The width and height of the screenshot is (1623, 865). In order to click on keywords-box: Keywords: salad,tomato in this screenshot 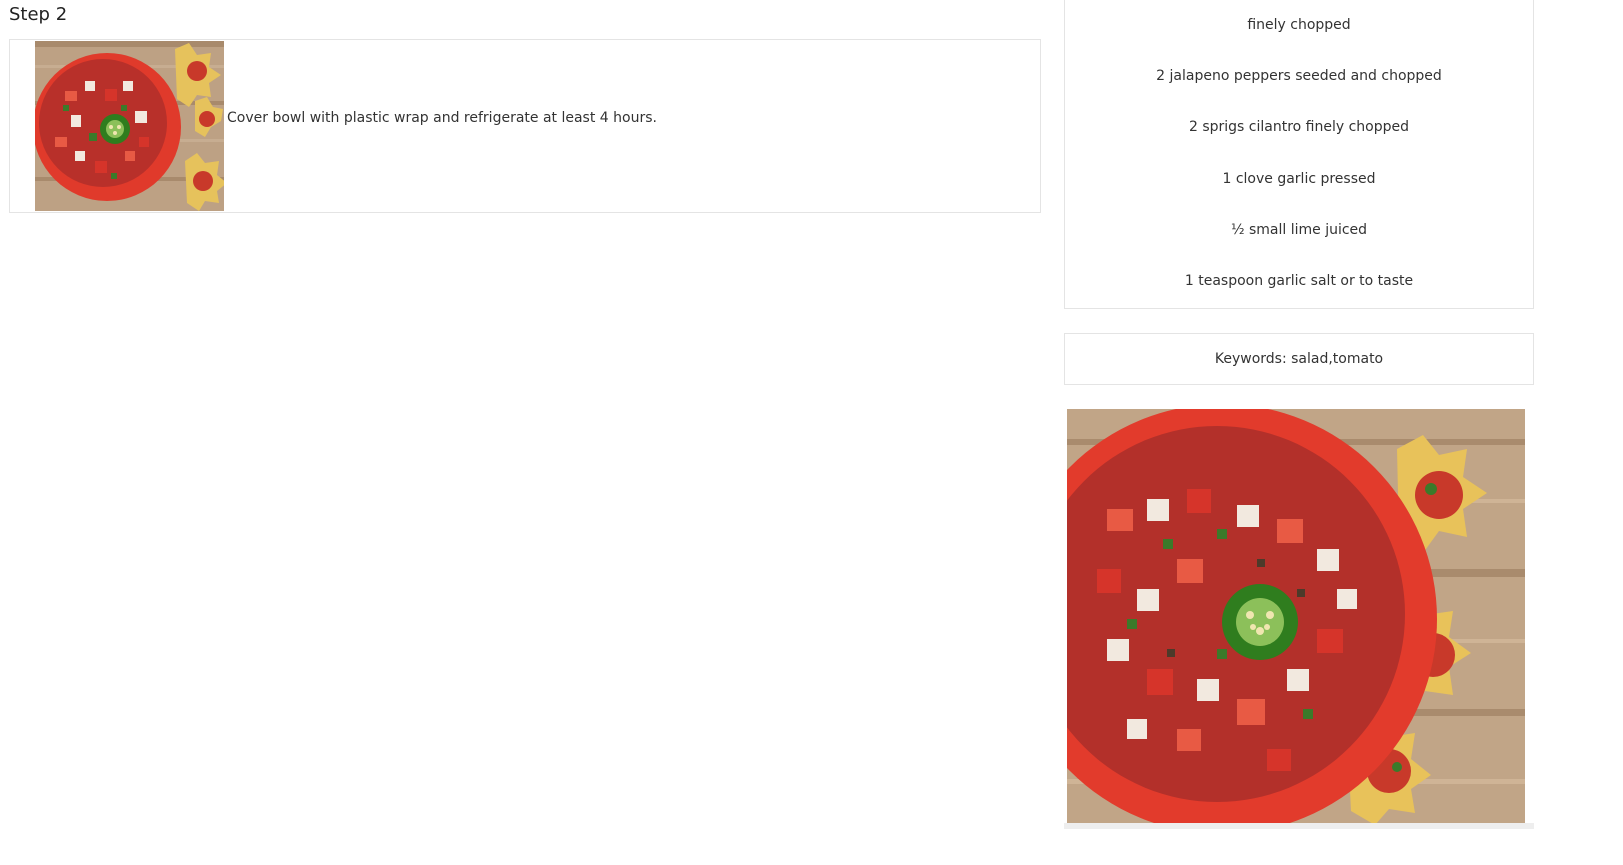, I will do `click(1299, 359)`.